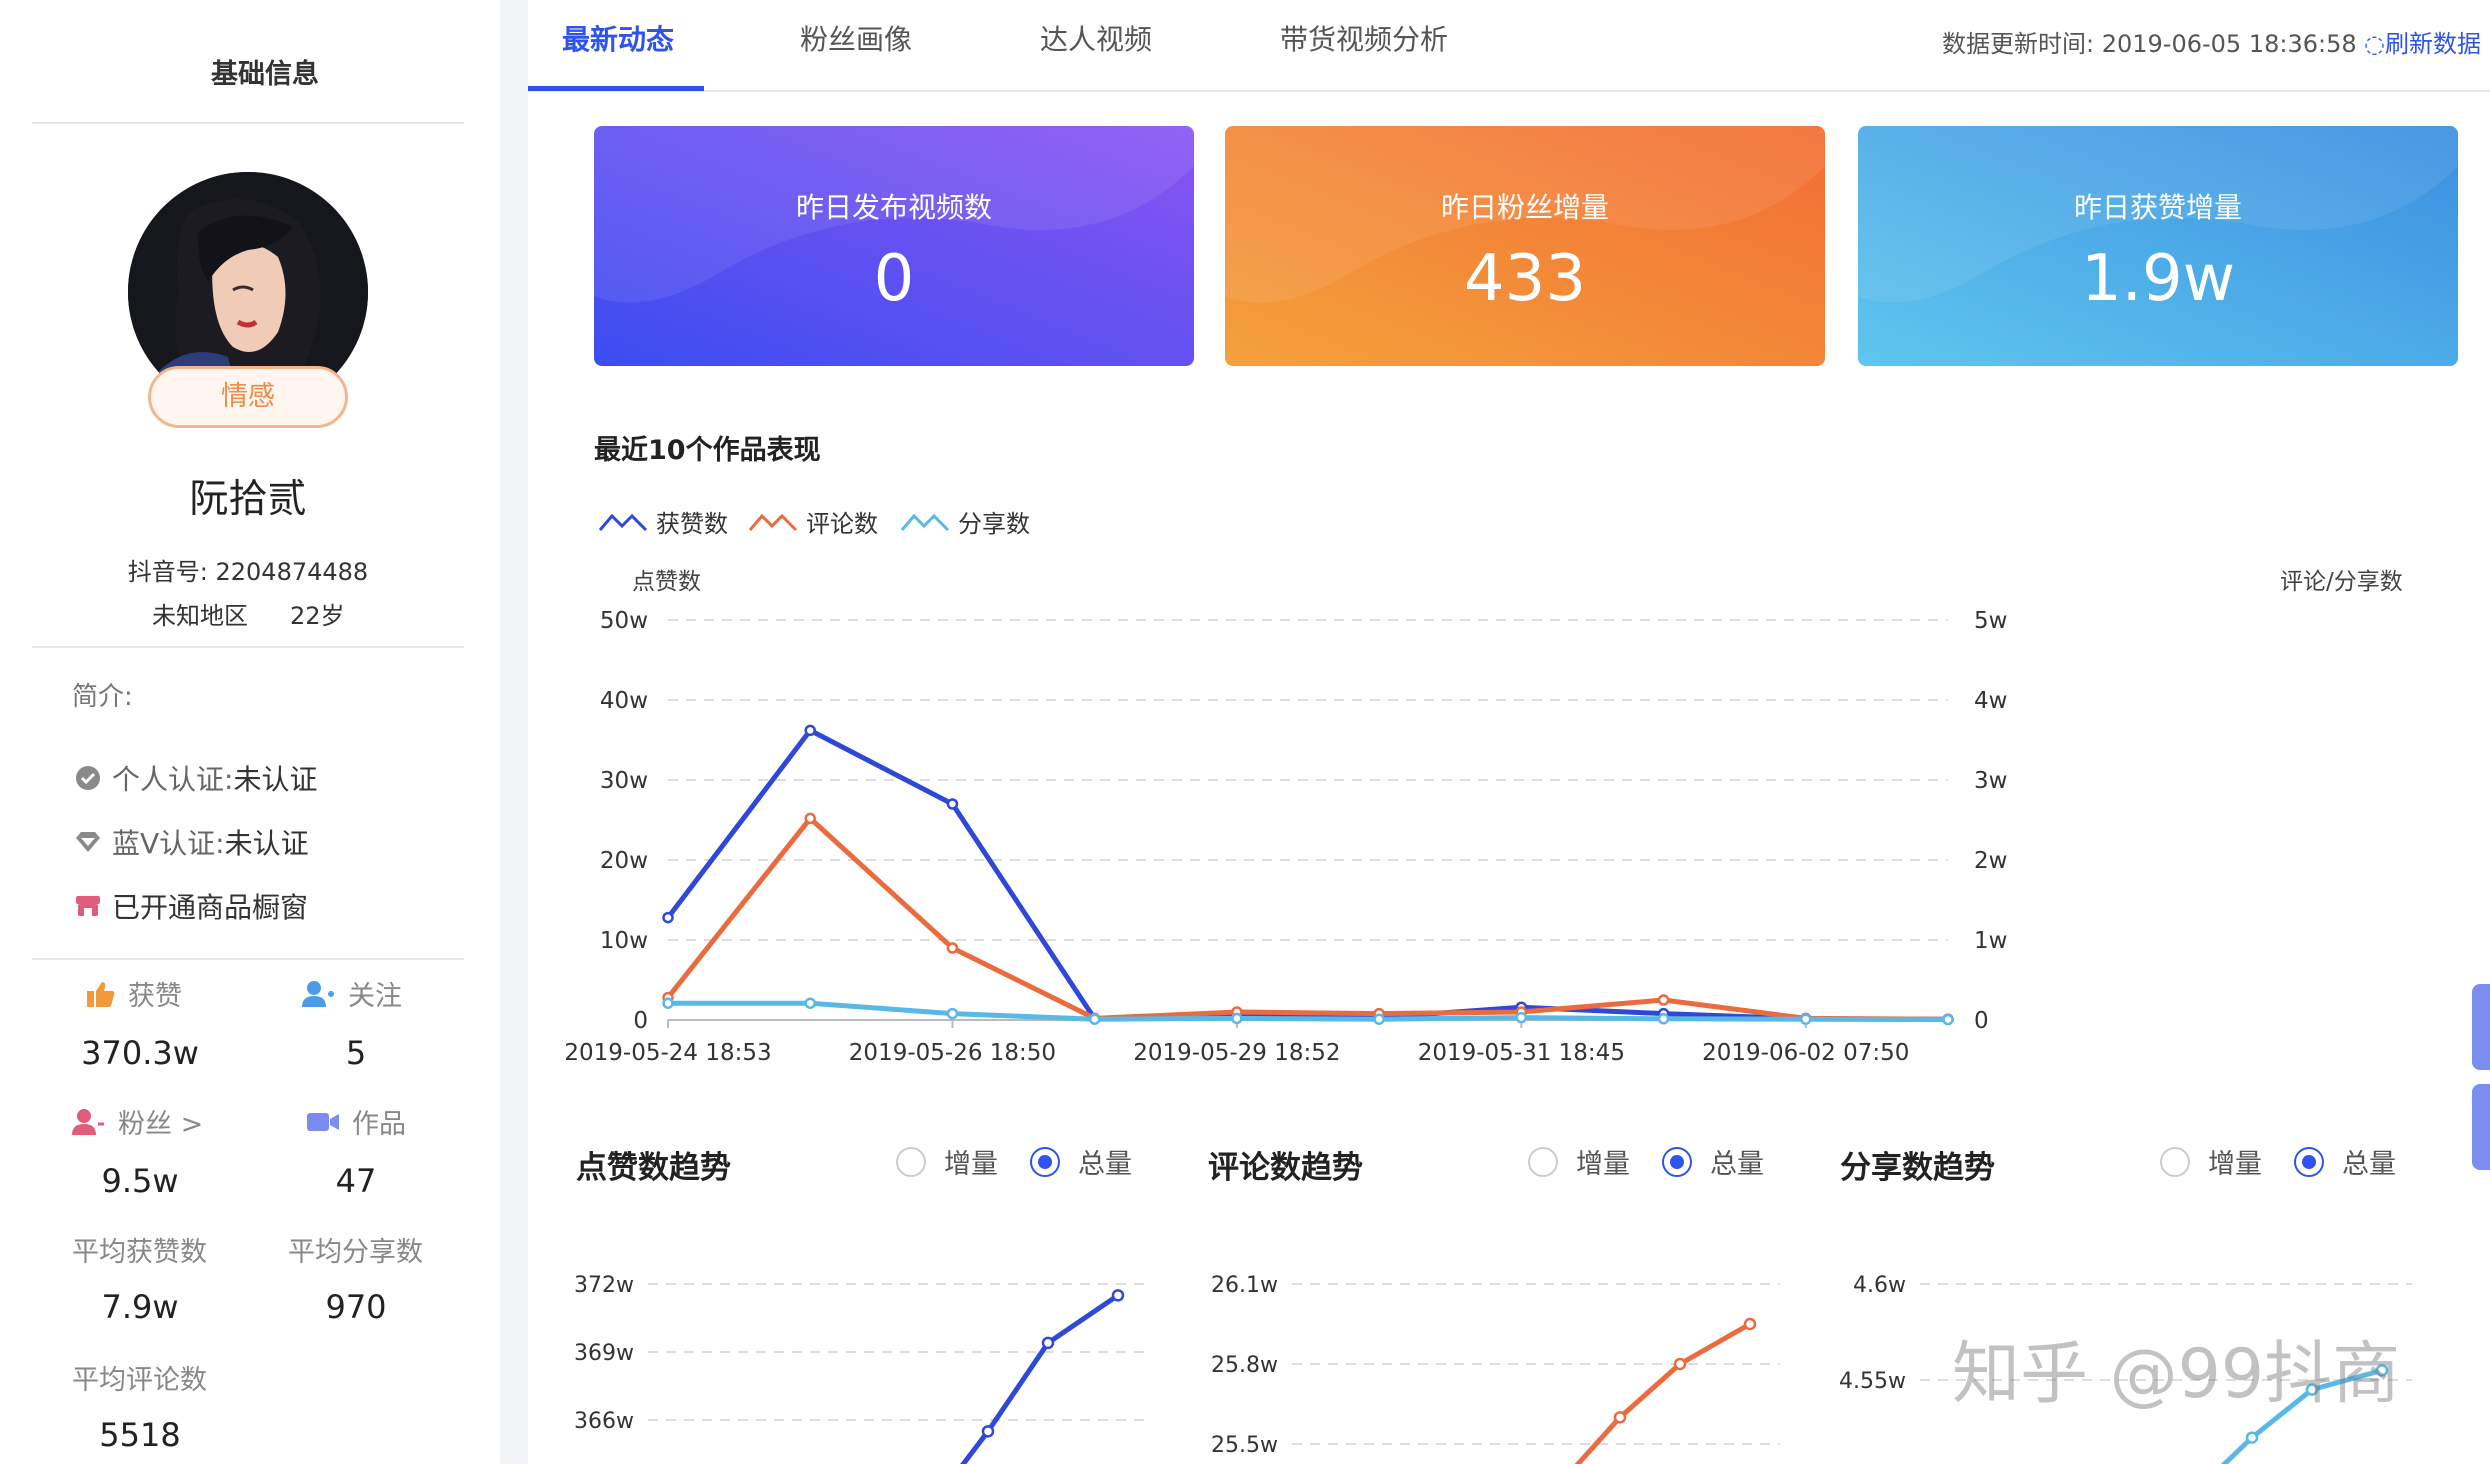 The image size is (2490, 1464). I want to click on y-right-tick: 5w, so click(1990, 621).